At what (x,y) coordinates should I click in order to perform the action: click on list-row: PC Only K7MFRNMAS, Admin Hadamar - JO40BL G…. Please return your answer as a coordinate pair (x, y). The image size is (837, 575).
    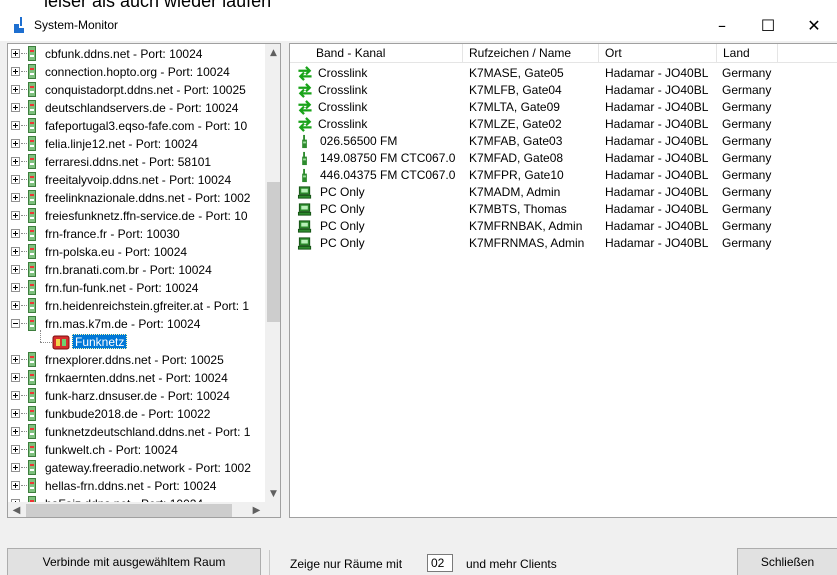
    Looking at the image, I should click on (563, 243).